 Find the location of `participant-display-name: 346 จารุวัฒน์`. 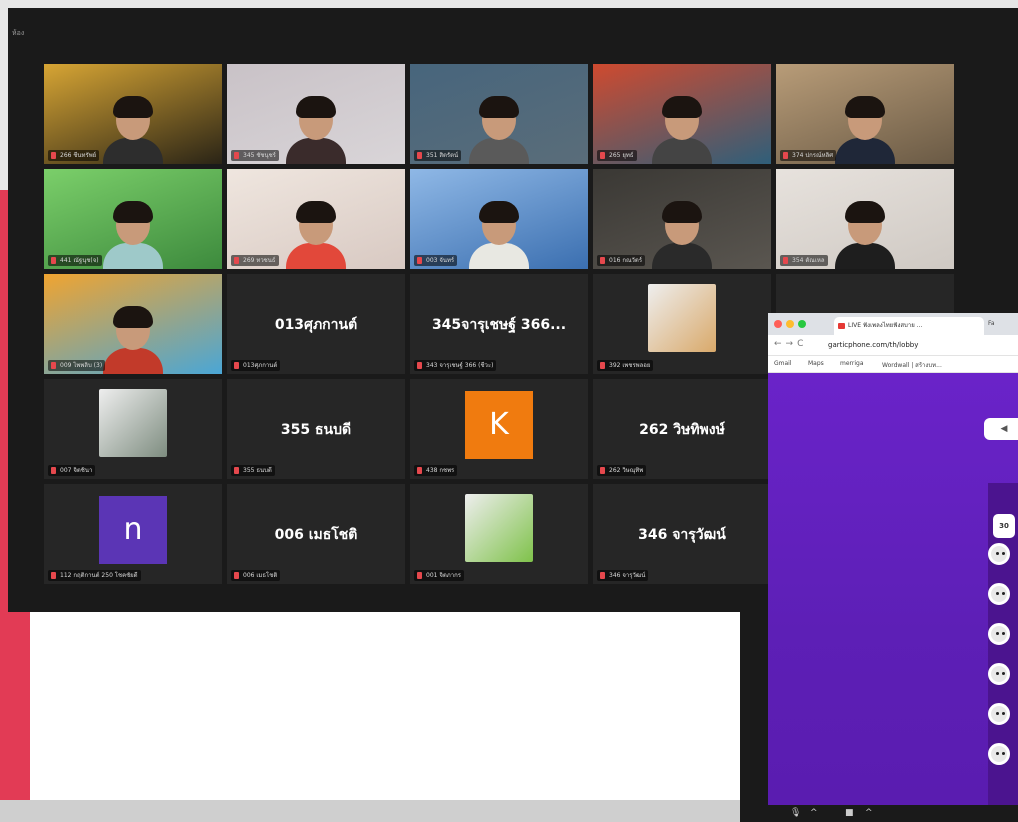

participant-display-name: 346 จารุวัฒน์ is located at coordinates (682, 535).